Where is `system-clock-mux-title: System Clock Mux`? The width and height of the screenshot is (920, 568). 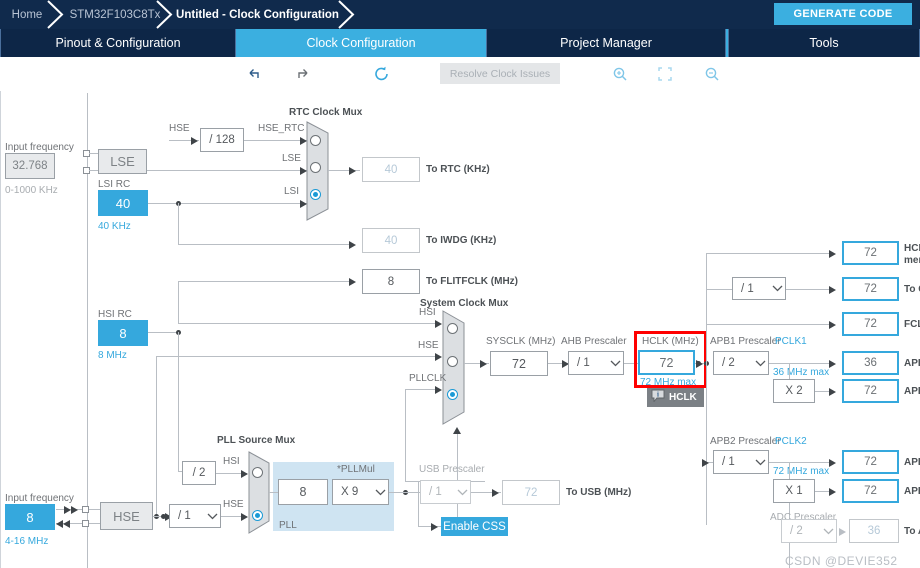 system-clock-mux-title: System Clock Mux is located at coordinates (464, 303).